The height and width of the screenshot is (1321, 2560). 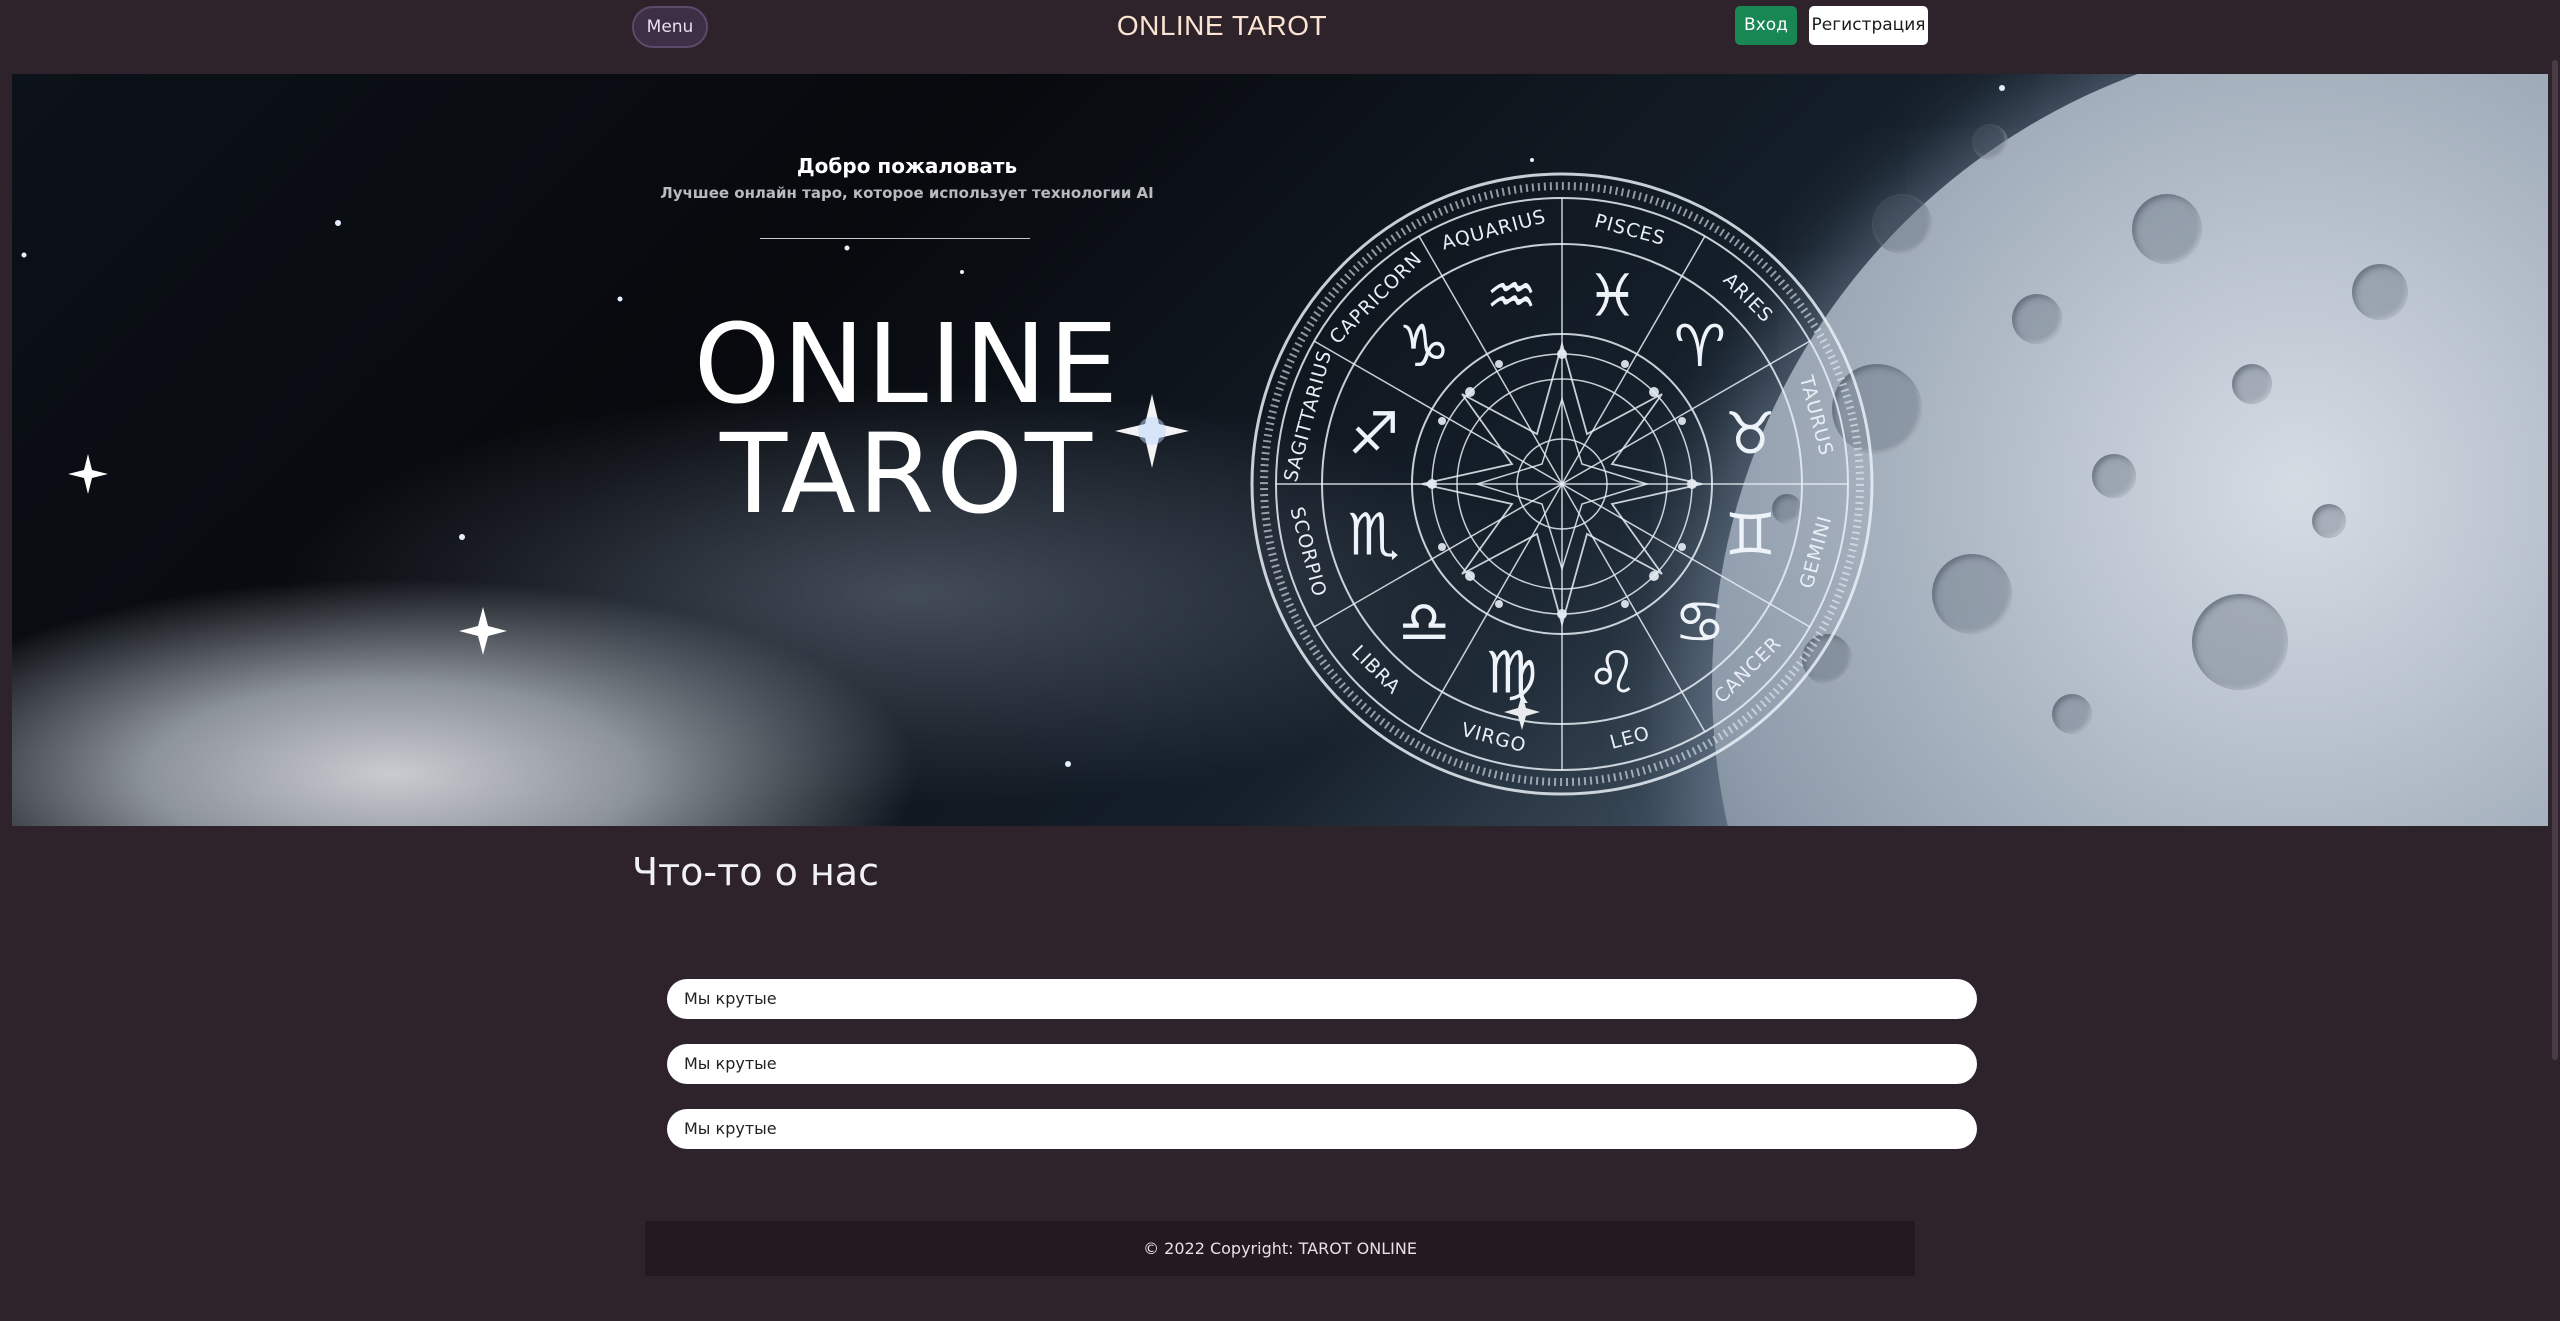 What do you see at coordinates (1376, 670) in the screenshot?
I see `zodiac-label: LIBRA` at bounding box center [1376, 670].